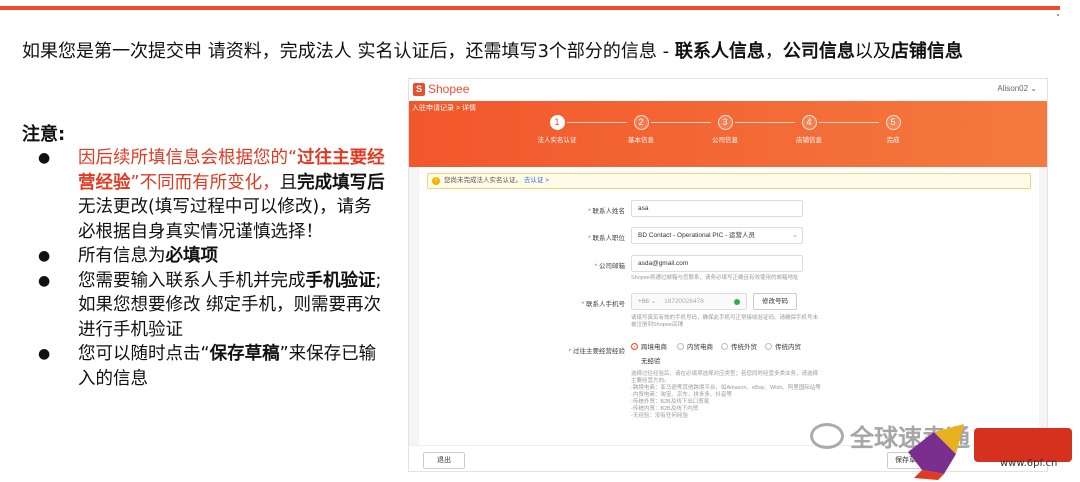  Describe the element at coordinates (783, 346) in the screenshot. I see `radio-trad-domestic: 传统内贸` at that location.